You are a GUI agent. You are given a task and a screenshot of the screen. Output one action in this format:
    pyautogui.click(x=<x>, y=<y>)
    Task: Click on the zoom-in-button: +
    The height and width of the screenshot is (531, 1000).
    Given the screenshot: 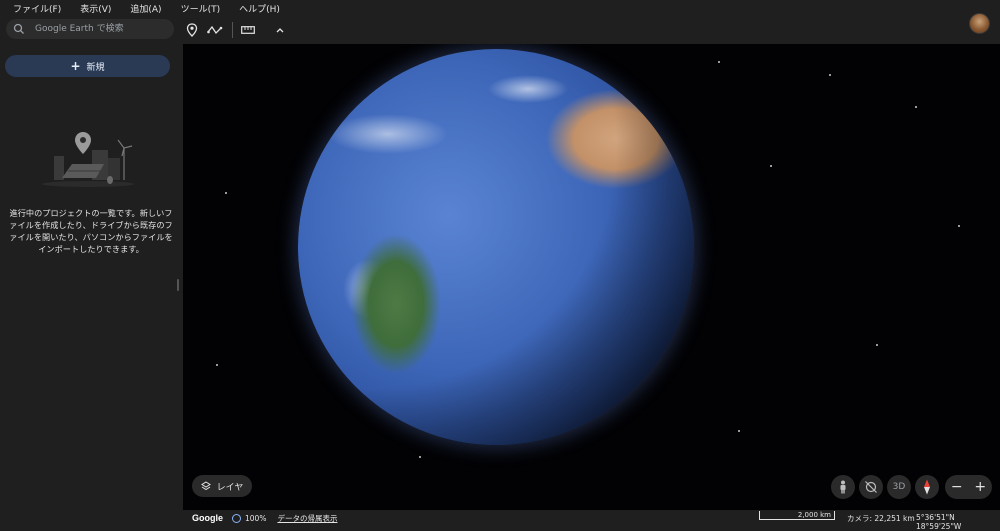 What is the action you would take?
    pyautogui.click(x=980, y=487)
    